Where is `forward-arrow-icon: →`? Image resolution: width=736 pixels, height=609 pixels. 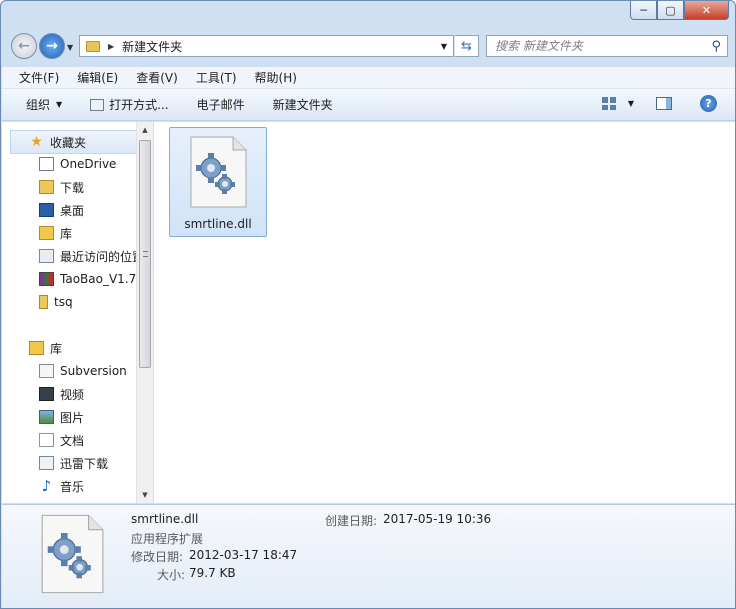
forward-arrow-icon: → is located at coordinates (52, 46).